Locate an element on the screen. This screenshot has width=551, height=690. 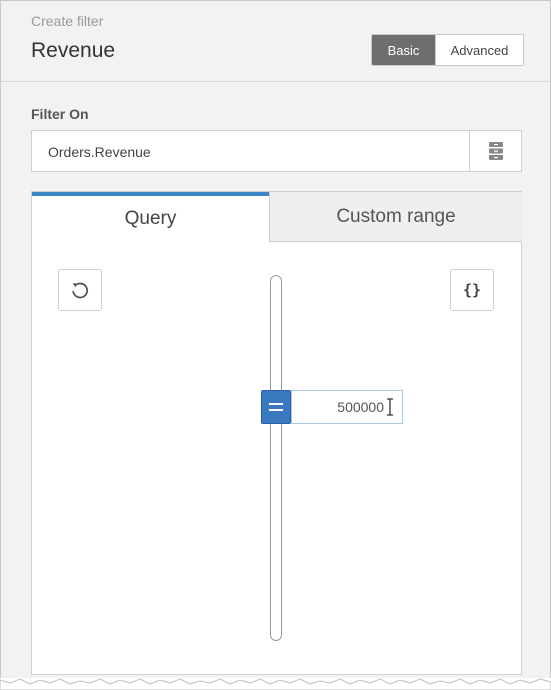
panel-header: Create filter Revenue Basic Advanced is located at coordinates (275, 41).